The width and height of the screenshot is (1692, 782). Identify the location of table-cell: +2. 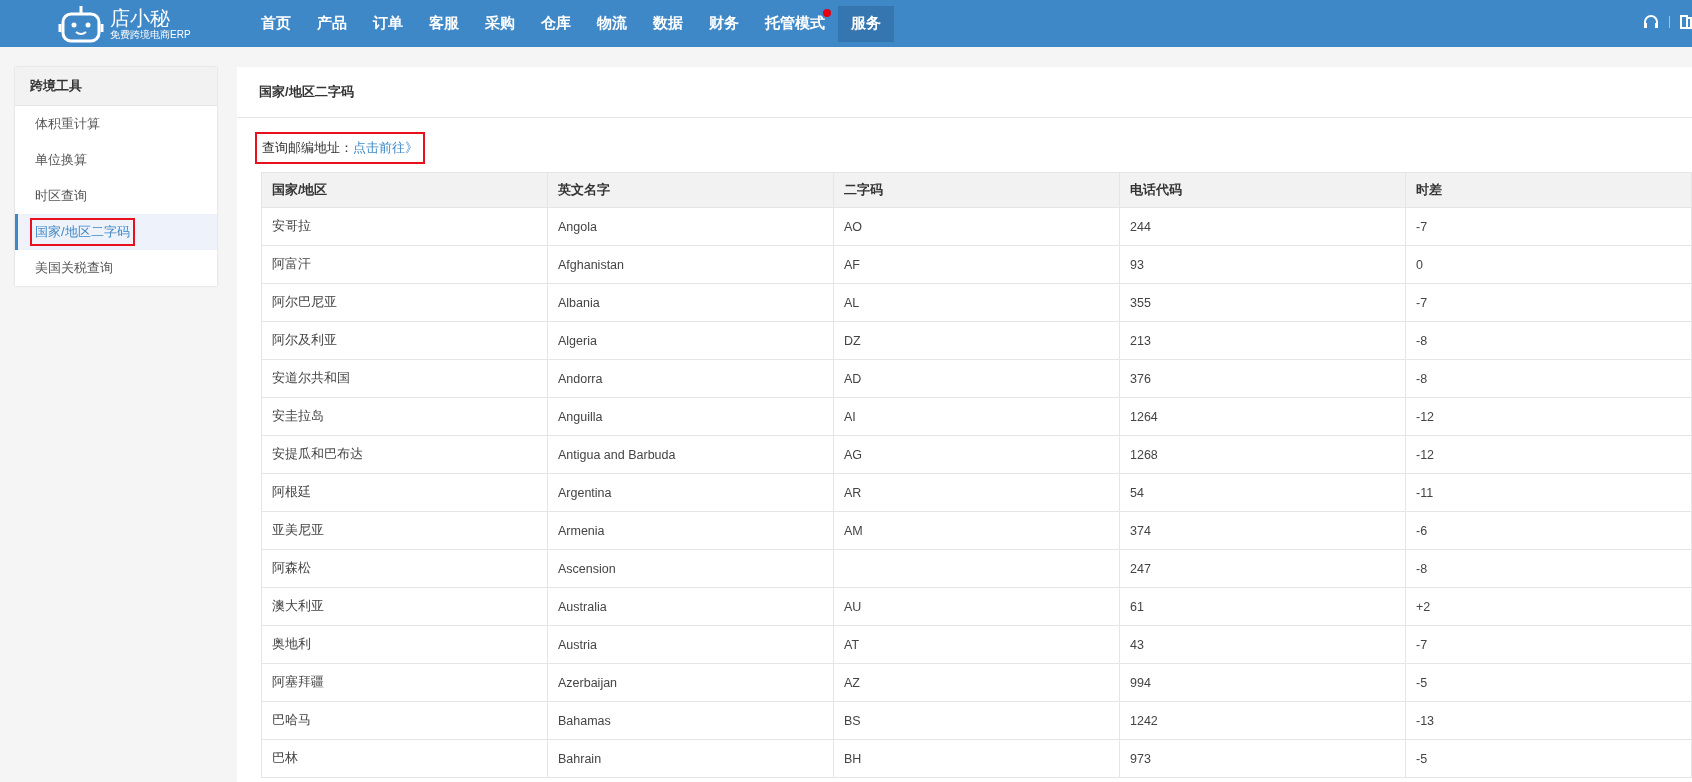
(1548, 606).